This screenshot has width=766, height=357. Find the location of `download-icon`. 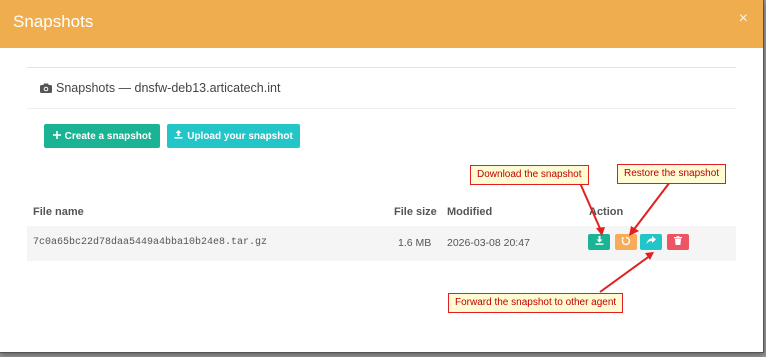

download-icon is located at coordinates (599, 242).